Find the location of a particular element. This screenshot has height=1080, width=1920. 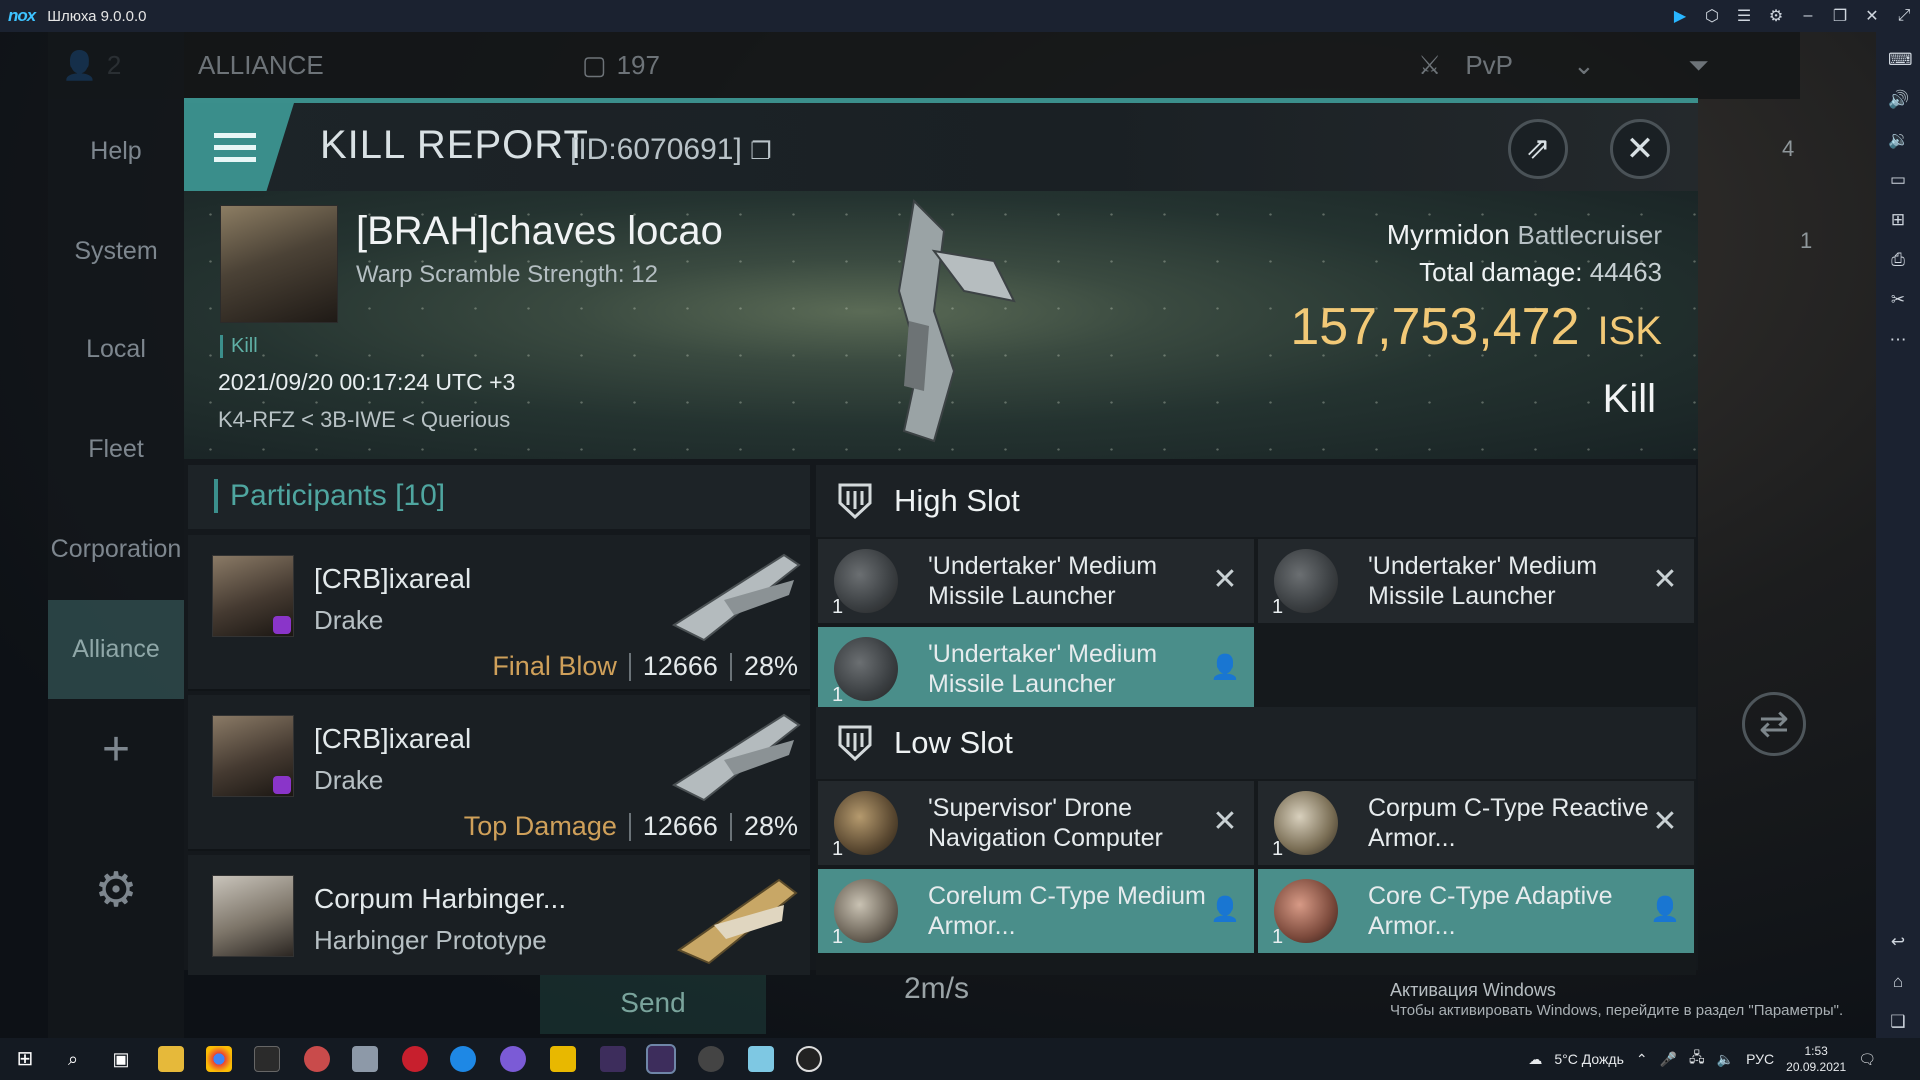

copy-icon: ❐ is located at coordinates (761, 151).